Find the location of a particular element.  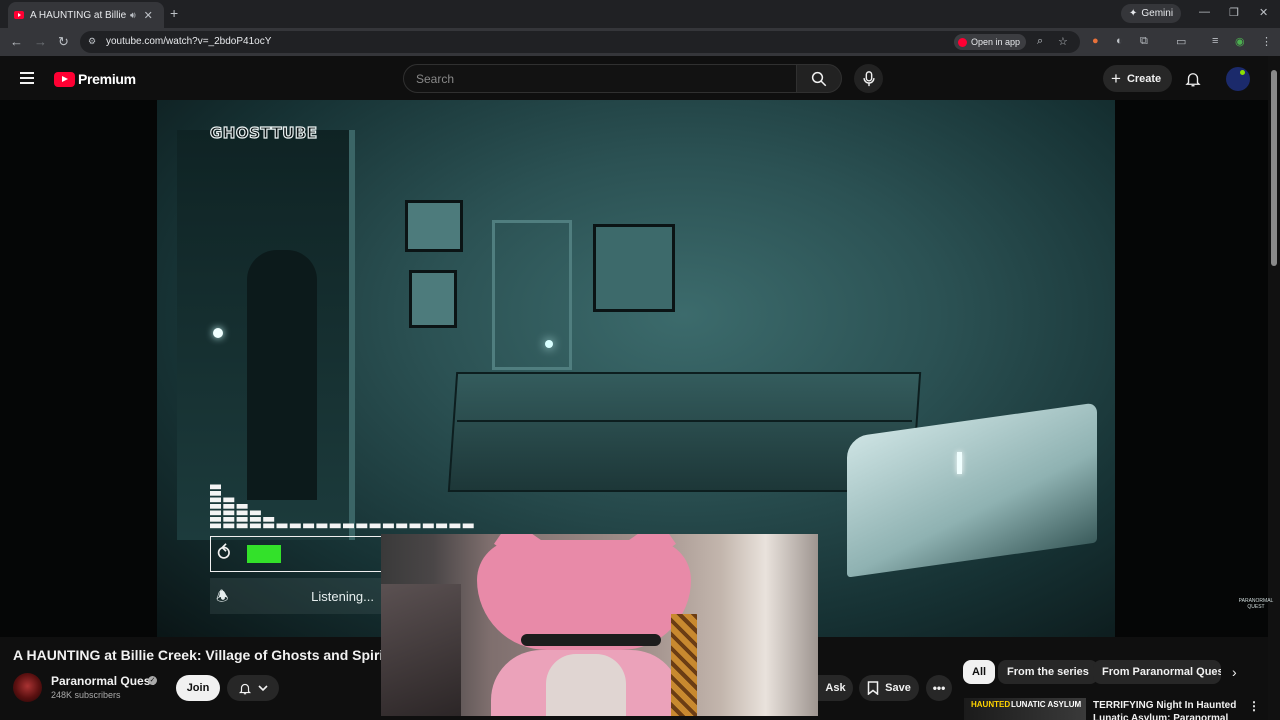

extension-fox-icon: ● is located at coordinates (1095, 41).